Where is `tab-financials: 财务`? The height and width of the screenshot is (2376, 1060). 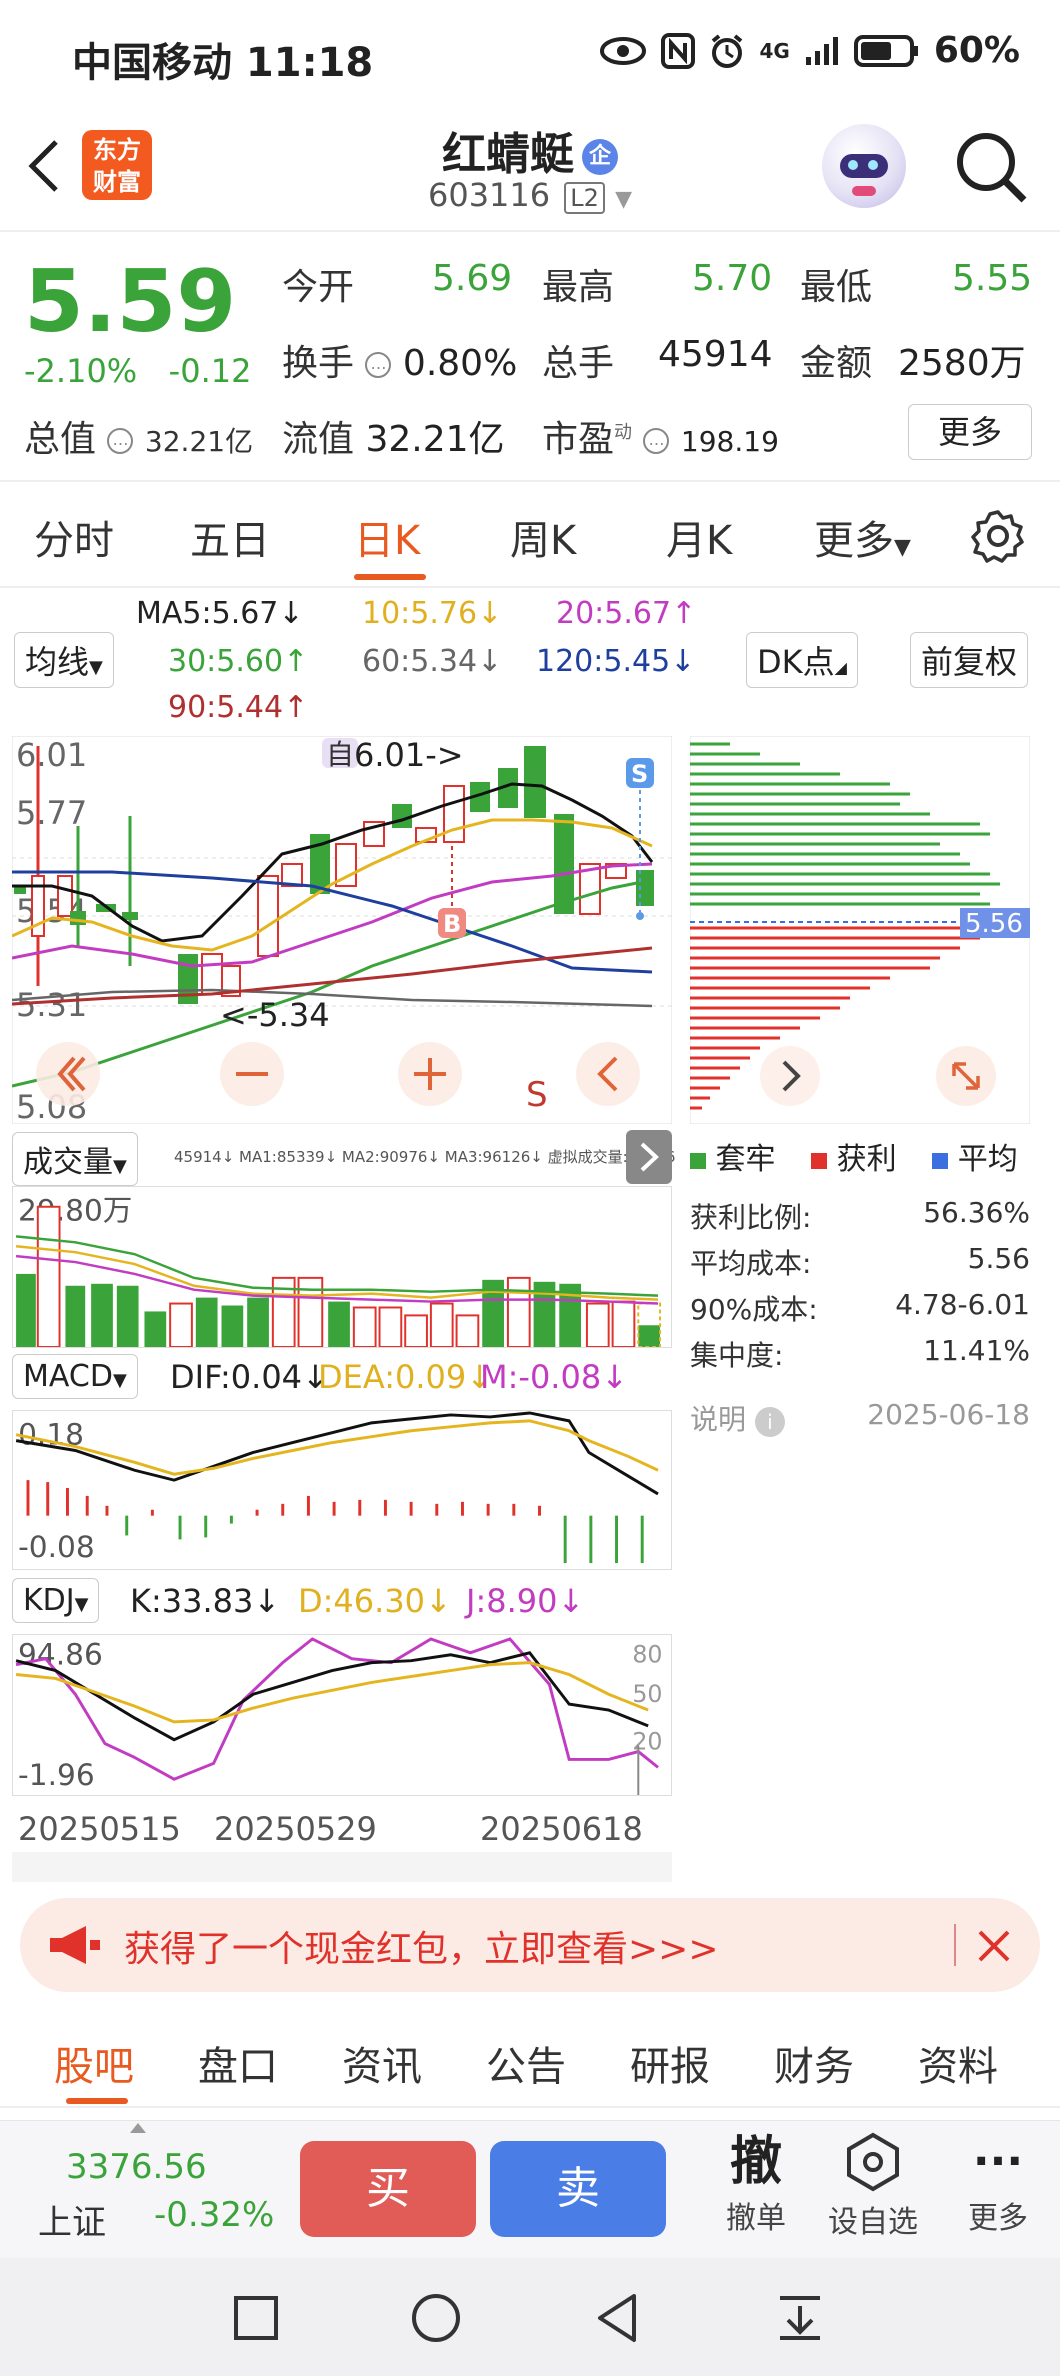 tab-financials: 财务 is located at coordinates (814, 2063).